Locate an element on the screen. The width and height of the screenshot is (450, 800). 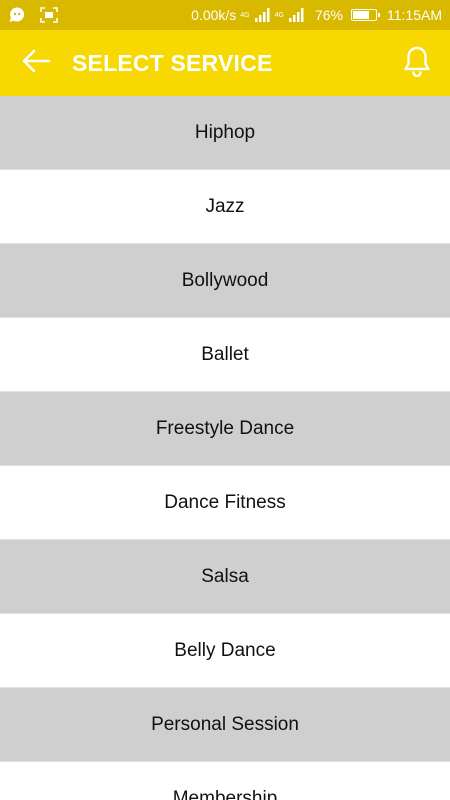
network-speed: 0.00k/s is located at coordinates (214, 15).